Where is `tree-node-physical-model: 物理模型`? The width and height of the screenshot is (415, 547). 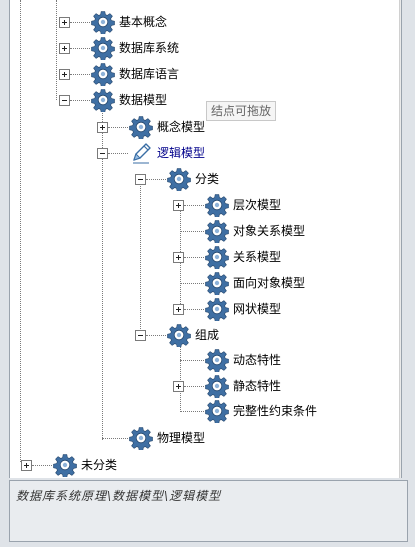 tree-node-physical-model: 物理模型 is located at coordinates (181, 438).